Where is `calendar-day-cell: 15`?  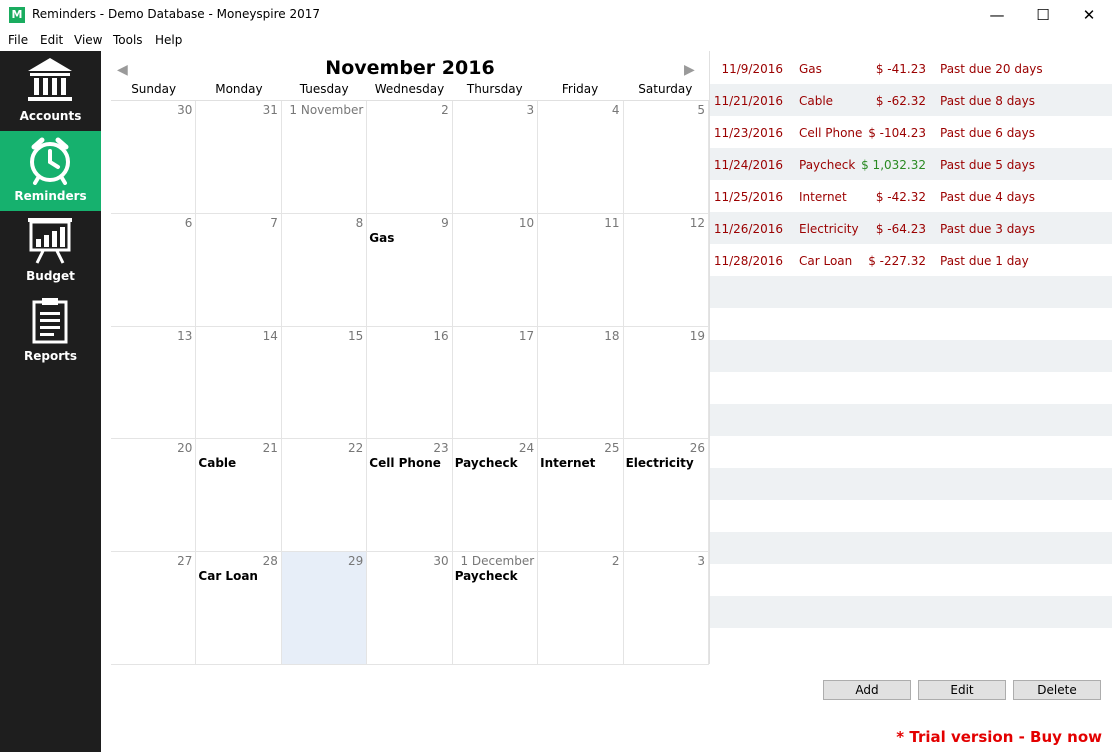
calendar-day-cell: 15 is located at coordinates (324, 383).